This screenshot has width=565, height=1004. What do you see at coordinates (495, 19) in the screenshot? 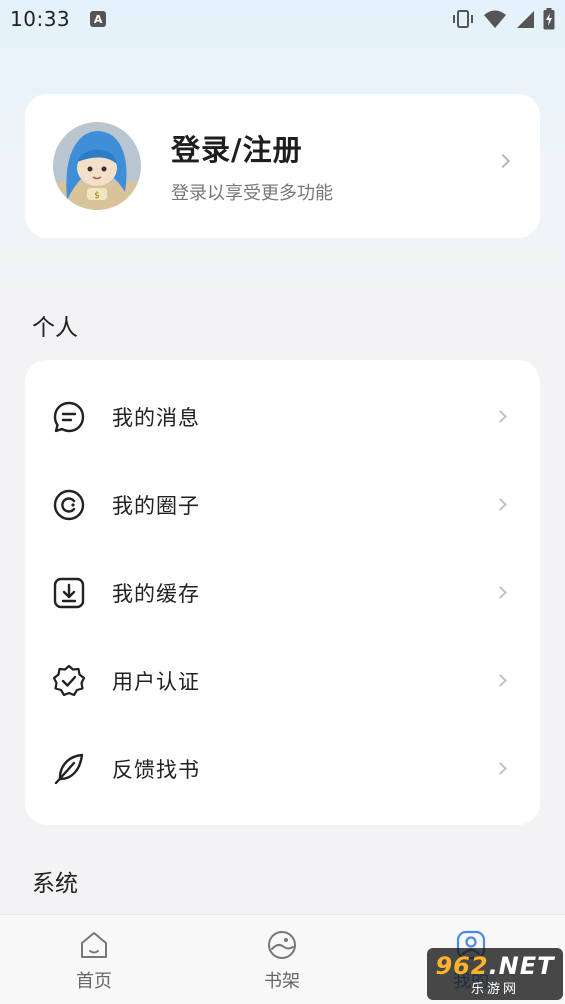
I see `wifi-icon` at bounding box center [495, 19].